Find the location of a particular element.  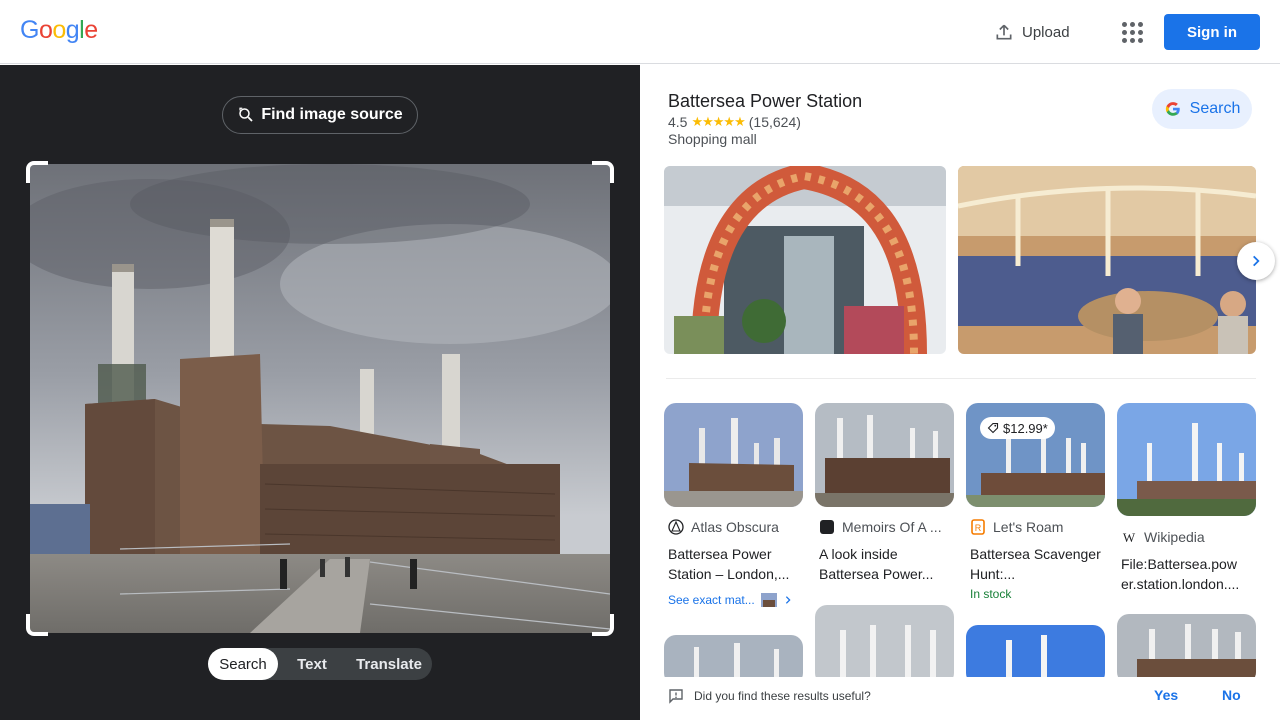

entity-title: Battersea Power Station is located at coordinates (765, 101).